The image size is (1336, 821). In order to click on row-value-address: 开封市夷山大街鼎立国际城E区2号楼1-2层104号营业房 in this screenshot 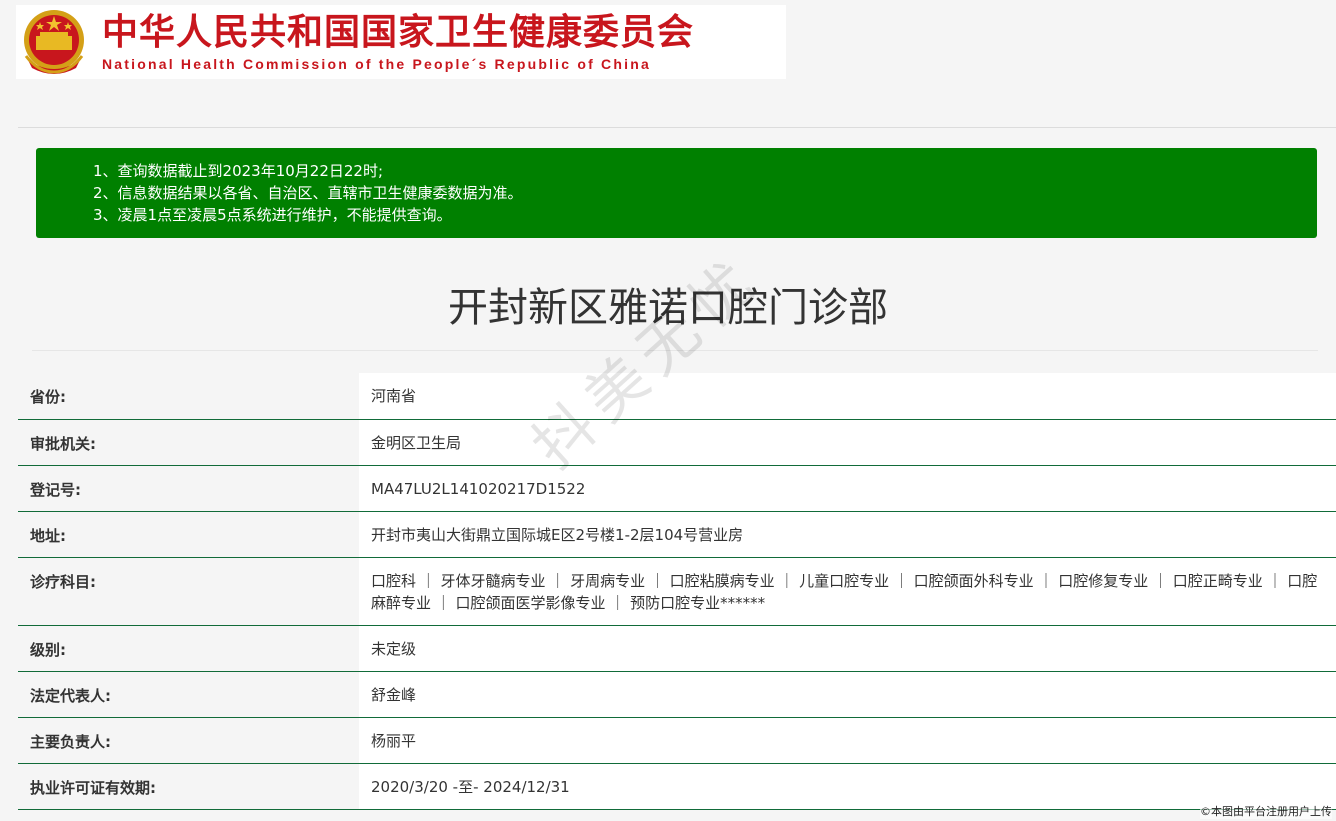, I will do `click(847, 534)`.